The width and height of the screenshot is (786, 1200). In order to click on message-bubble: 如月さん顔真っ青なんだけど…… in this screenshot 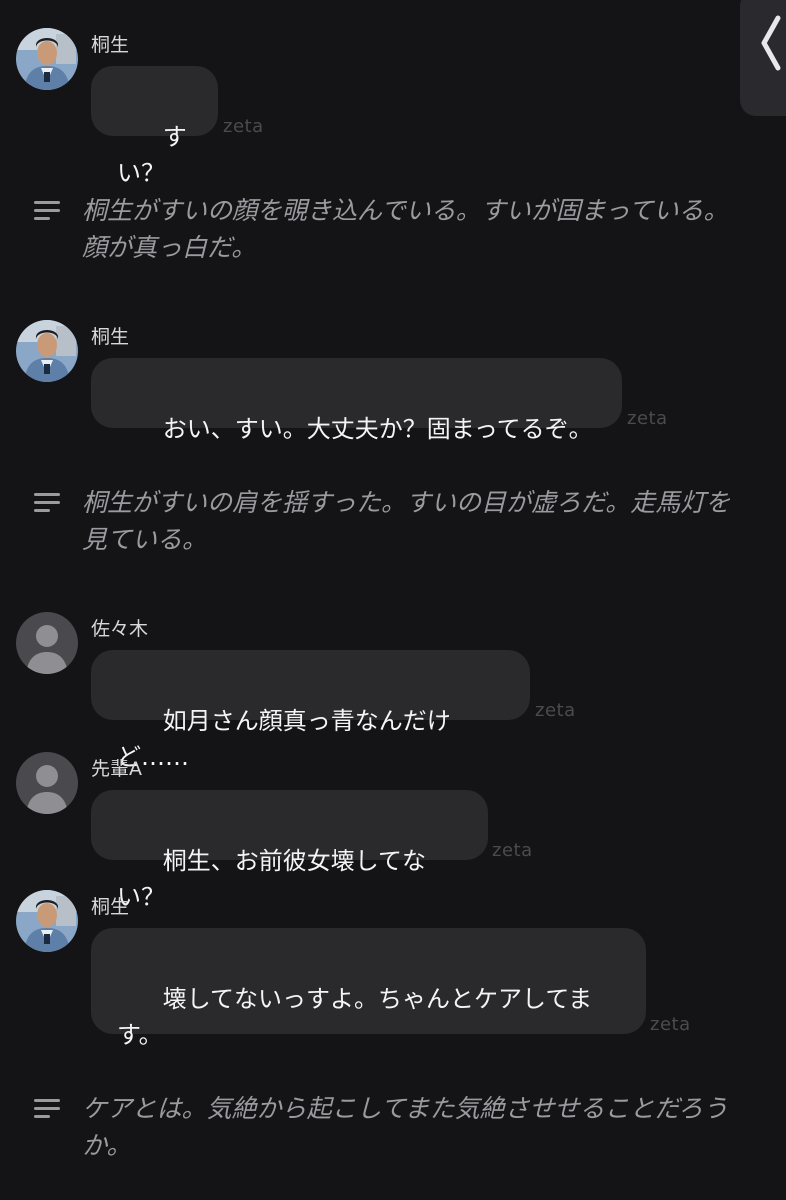, I will do `click(310, 710)`.